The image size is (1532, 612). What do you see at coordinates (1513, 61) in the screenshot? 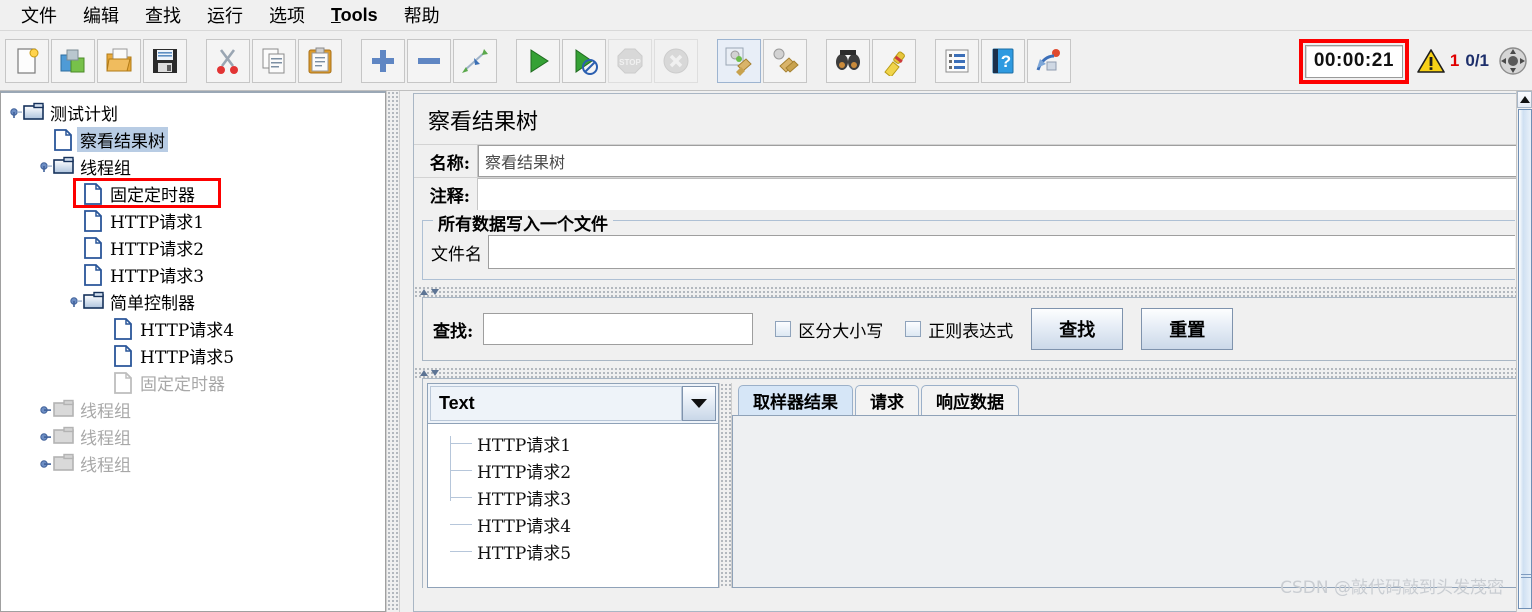
I see `remote-engine-icon` at bounding box center [1513, 61].